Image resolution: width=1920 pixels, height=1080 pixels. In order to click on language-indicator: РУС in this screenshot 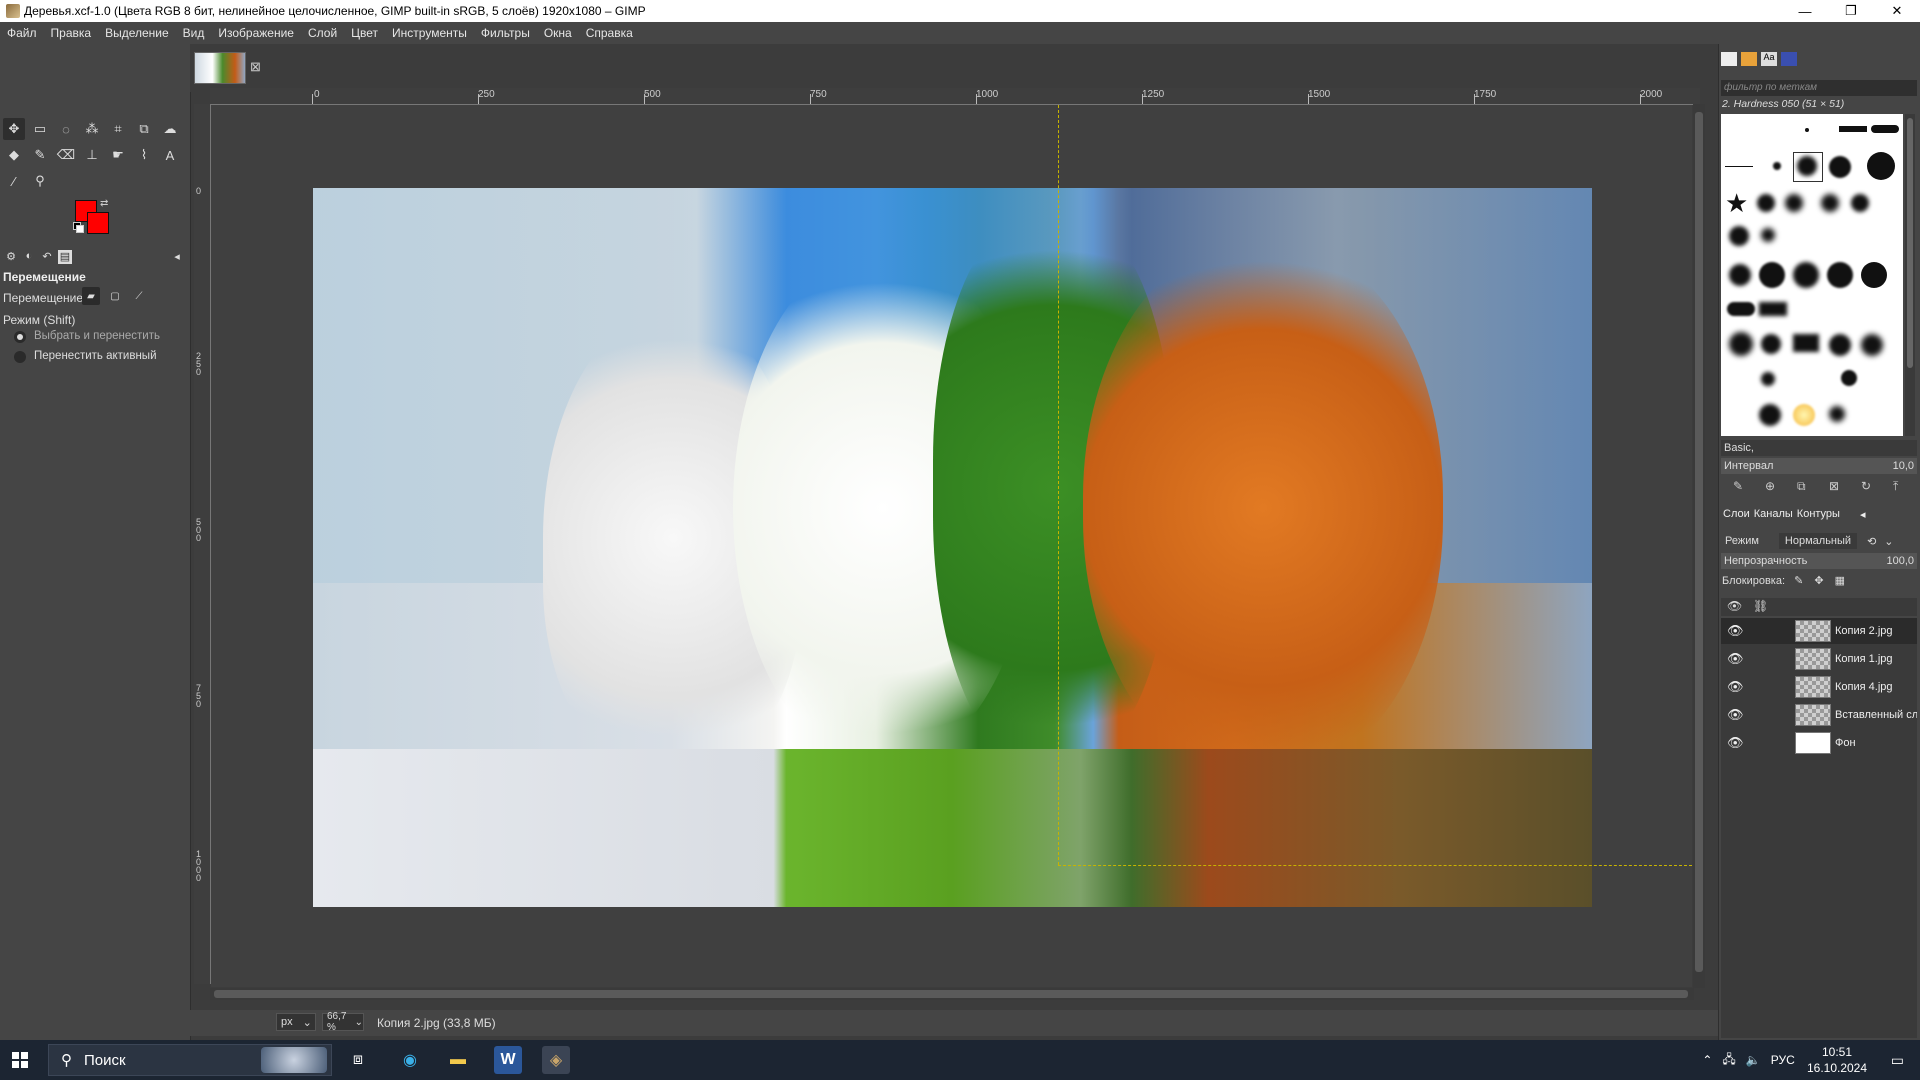, I will do `click(1783, 1060)`.